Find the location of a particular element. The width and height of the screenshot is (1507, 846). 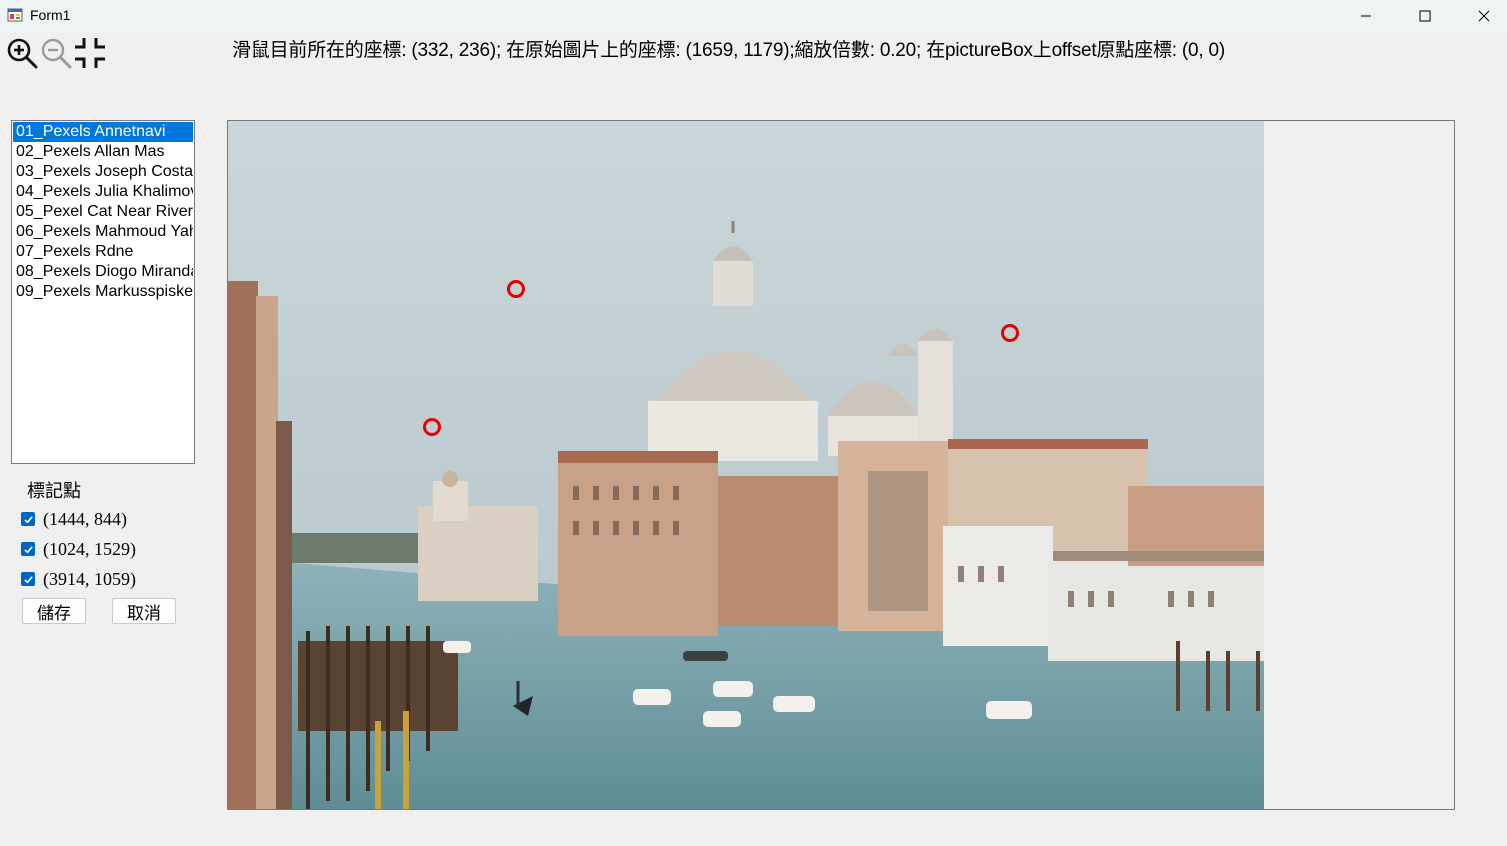

zoom-in-icon is located at coordinates (22, 53).